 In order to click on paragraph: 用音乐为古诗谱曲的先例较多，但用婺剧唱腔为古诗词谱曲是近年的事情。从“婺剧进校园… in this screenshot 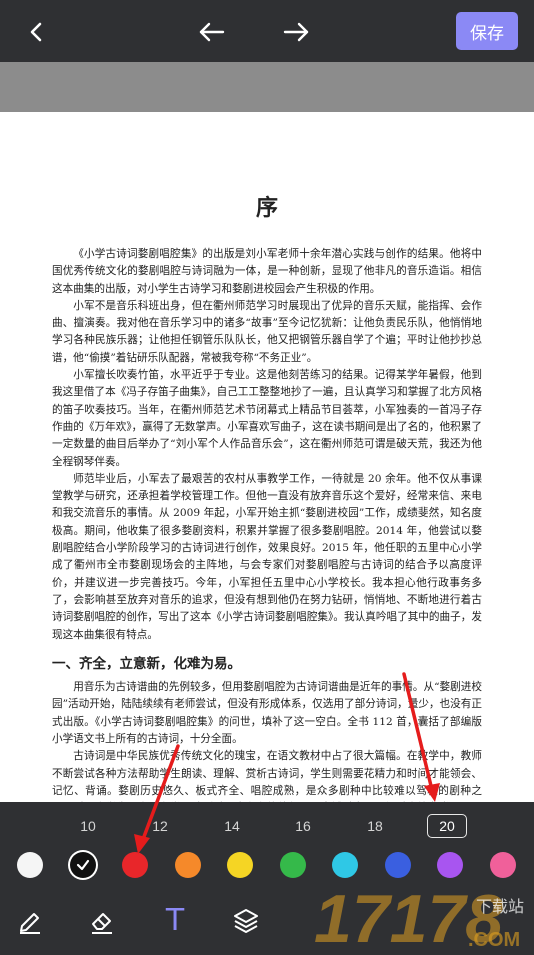, I will do `click(267, 713)`.